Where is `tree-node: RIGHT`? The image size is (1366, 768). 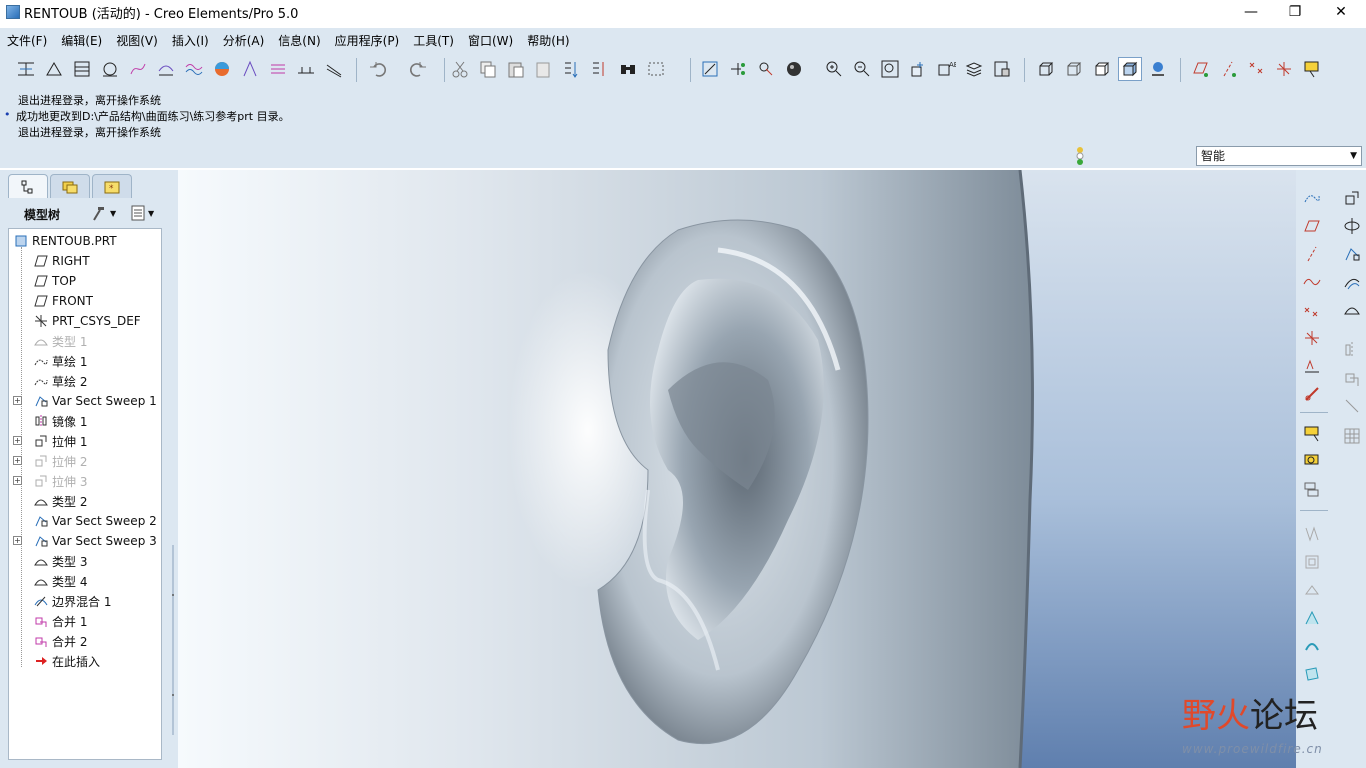
tree-node: RIGHT is located at coordinates (61, 261).